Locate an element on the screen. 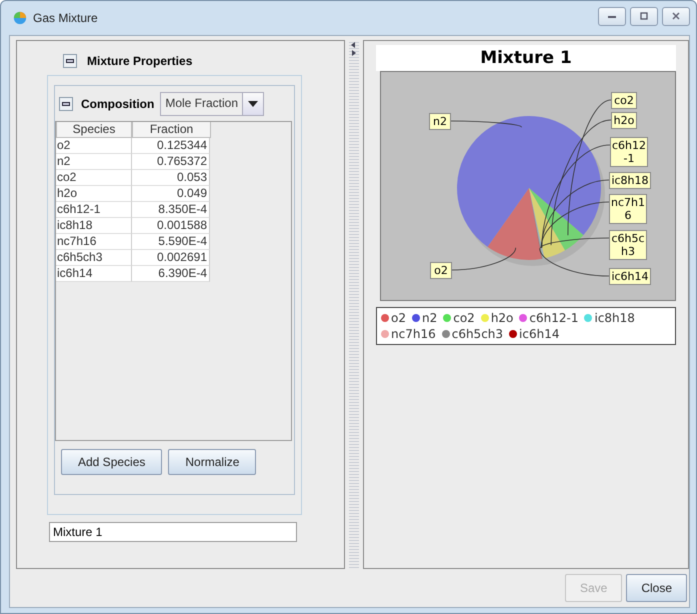  slice-label: h2o is located at coordinates (624, 120).